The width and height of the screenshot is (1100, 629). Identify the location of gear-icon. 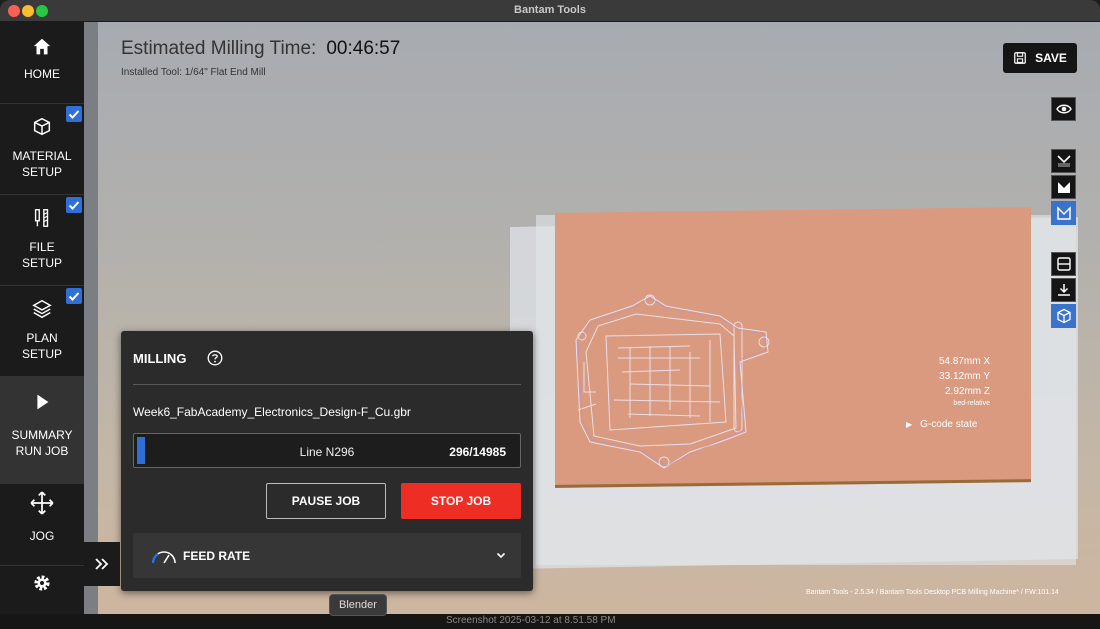
(42, 583).